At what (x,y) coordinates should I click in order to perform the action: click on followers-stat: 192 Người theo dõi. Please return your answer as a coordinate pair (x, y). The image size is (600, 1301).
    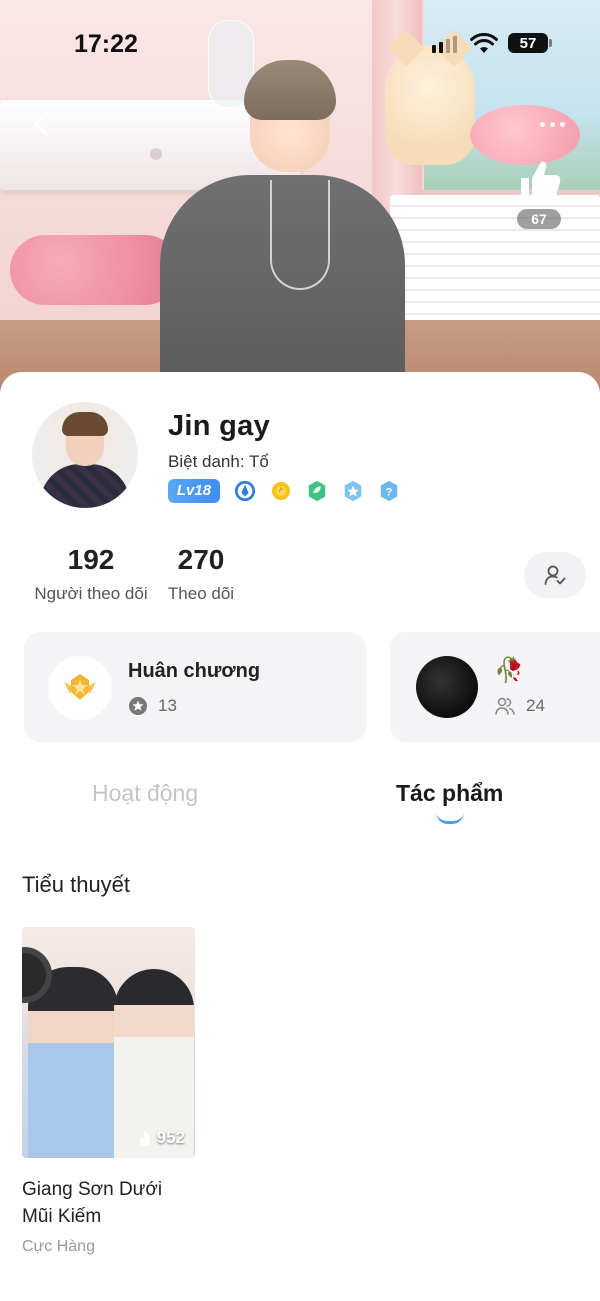
    Looking at the image, I should click on (91, 574).